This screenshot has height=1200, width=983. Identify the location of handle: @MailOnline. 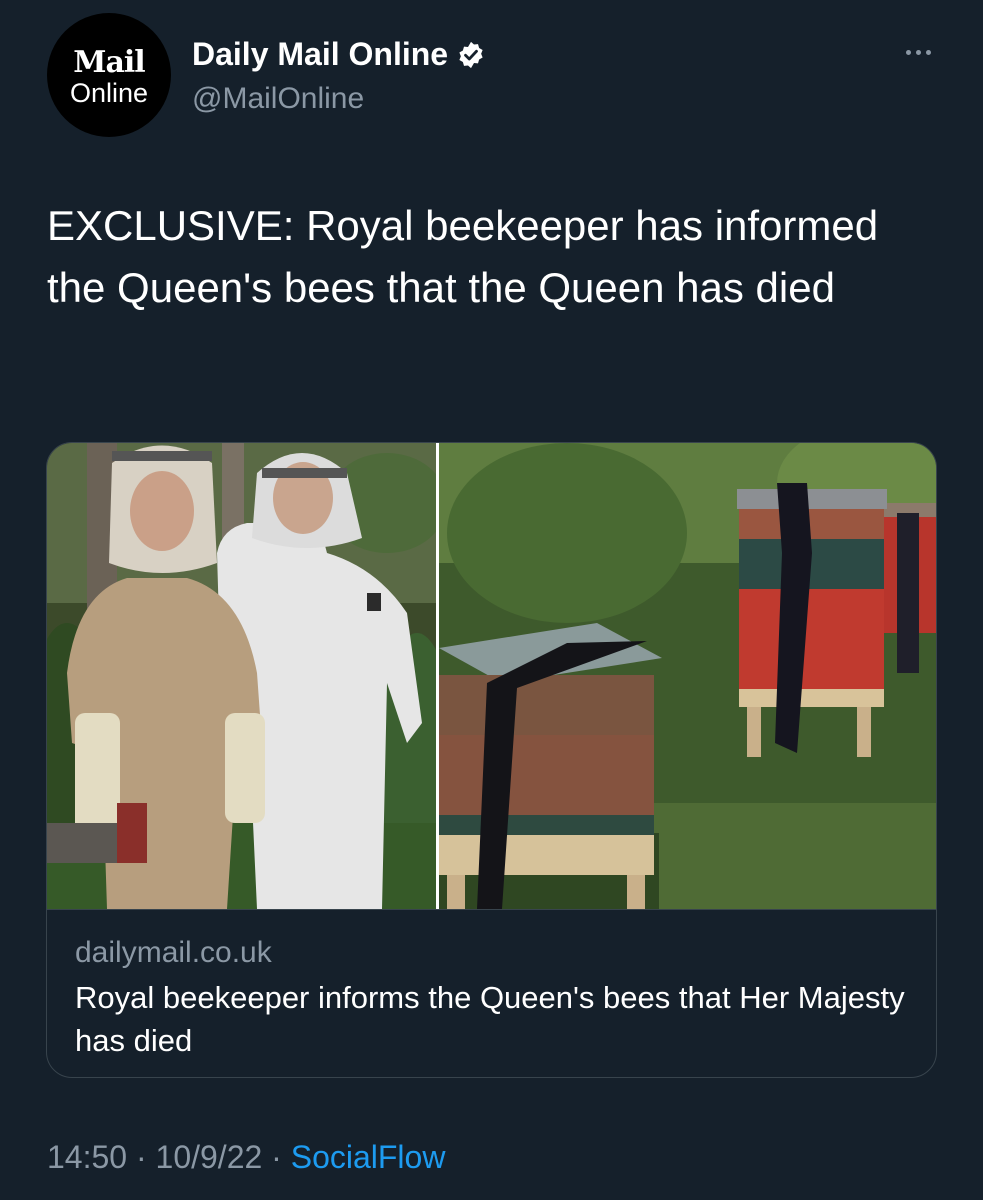
(278, 99).